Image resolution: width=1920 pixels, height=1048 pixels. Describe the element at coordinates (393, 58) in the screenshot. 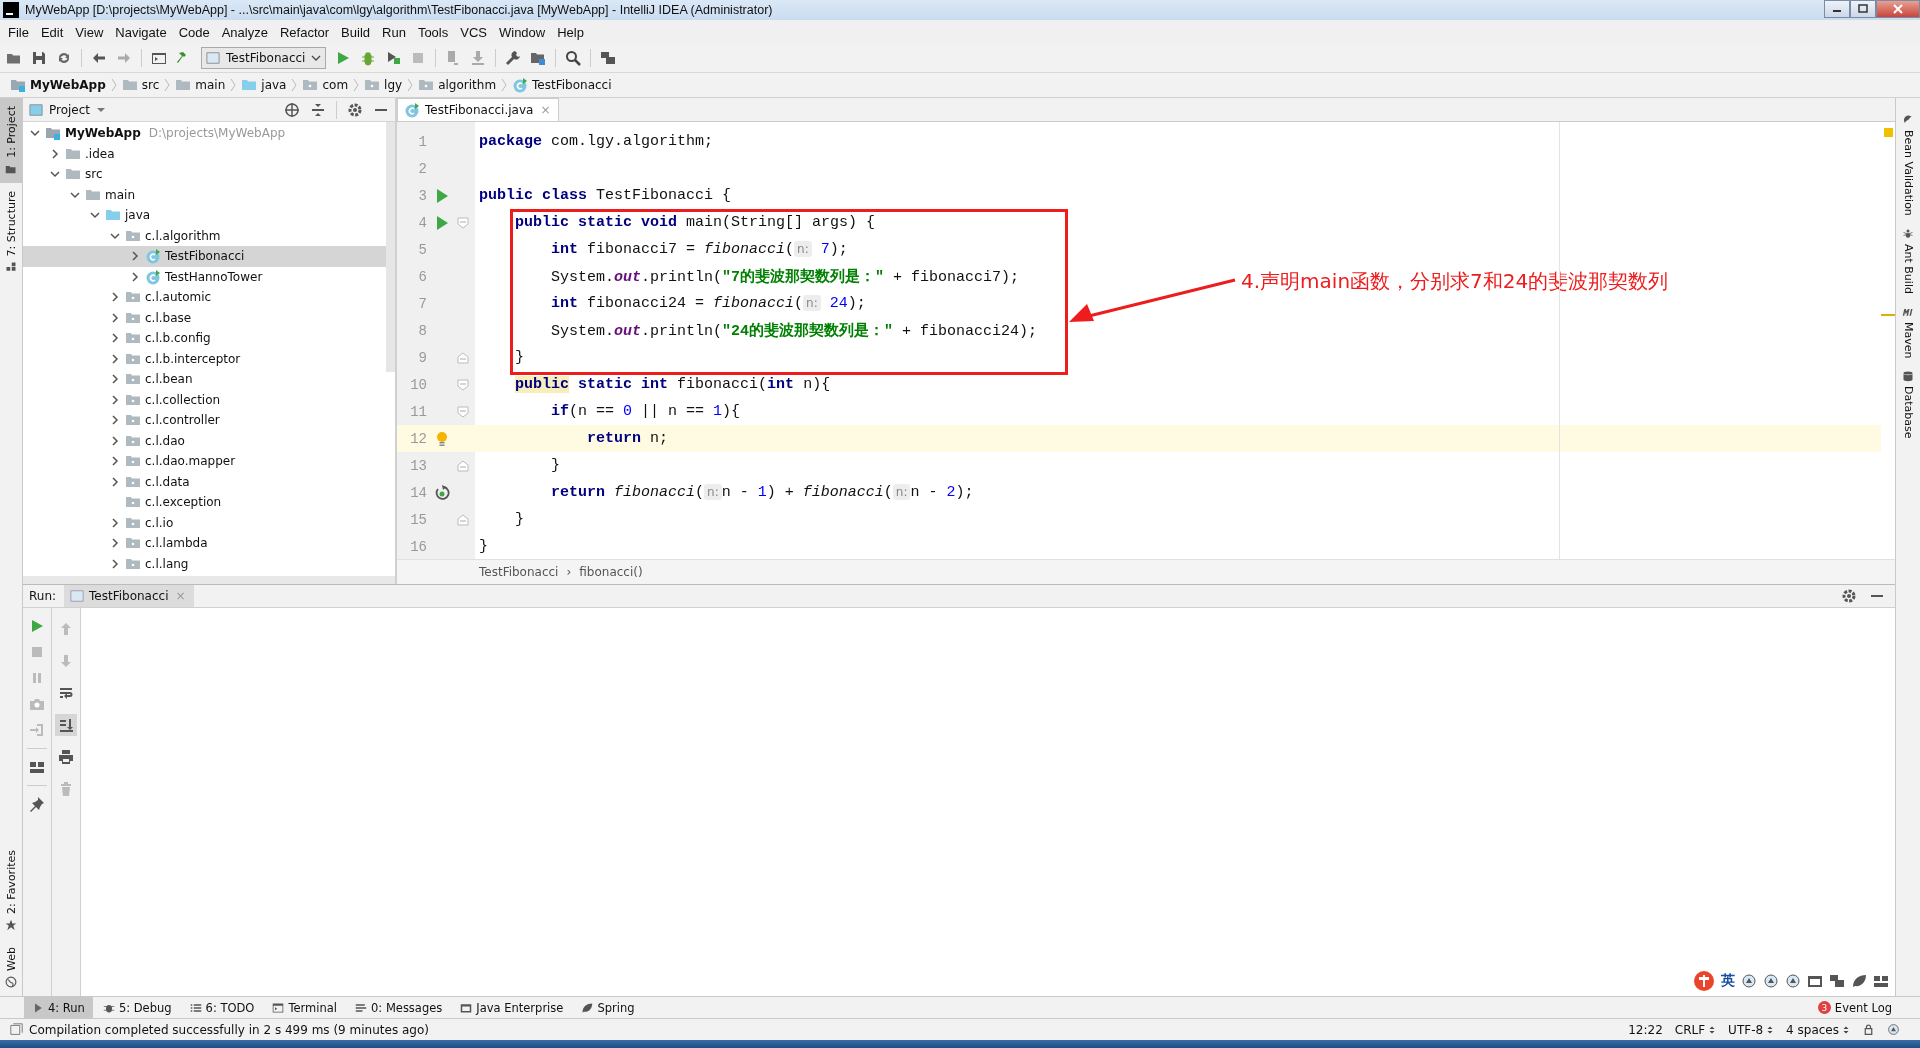

I see `coverage-icon` at that location.